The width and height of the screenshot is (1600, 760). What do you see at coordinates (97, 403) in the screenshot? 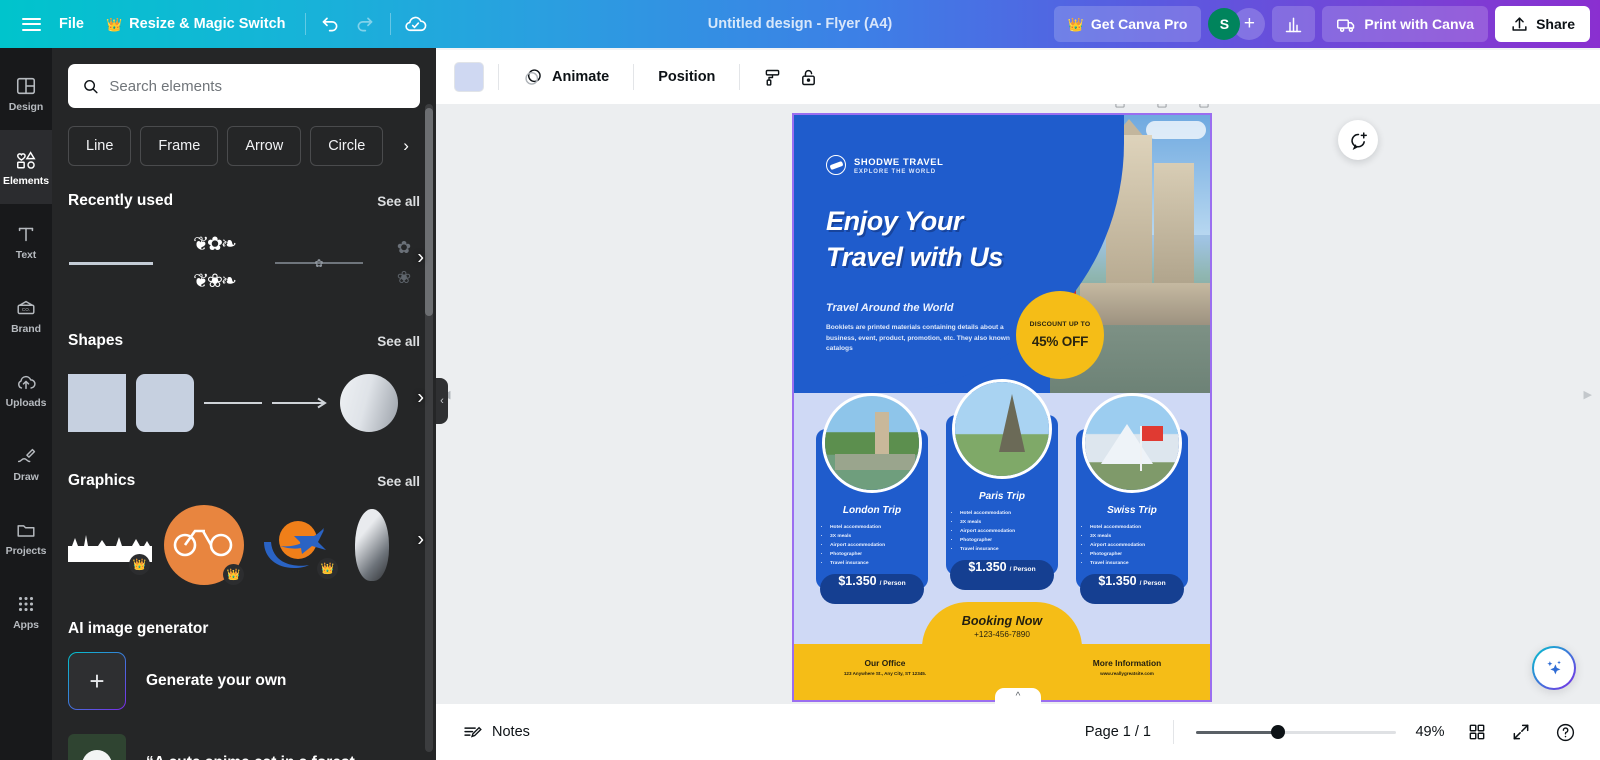
I see `shape-square` at bounding box center [97, 403].